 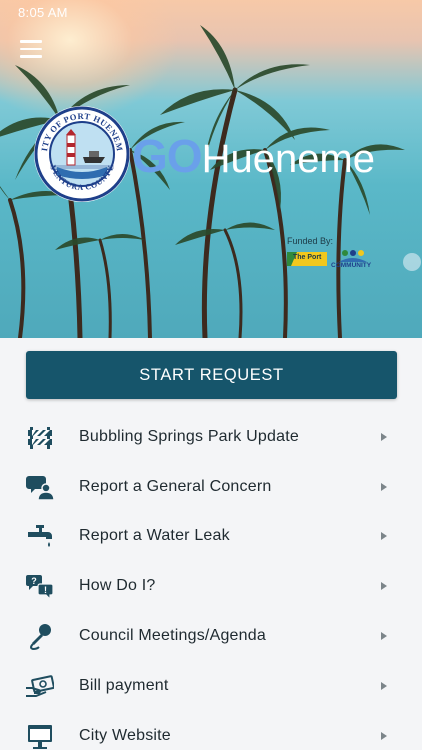 What do you see at coordinates (288, 159) in the screenshot?
I see `brand-name: Hueneme` at bounding box center [288, 159].